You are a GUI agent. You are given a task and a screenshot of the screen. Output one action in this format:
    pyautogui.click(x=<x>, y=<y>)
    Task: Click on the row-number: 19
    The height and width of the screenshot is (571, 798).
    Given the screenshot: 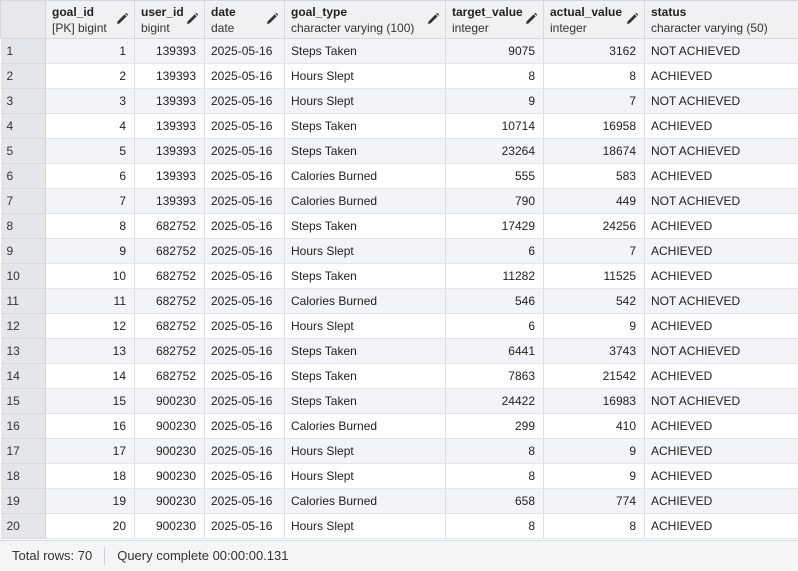 What is the action you would take?
    pyautogui.click(x=23, y=501)
    